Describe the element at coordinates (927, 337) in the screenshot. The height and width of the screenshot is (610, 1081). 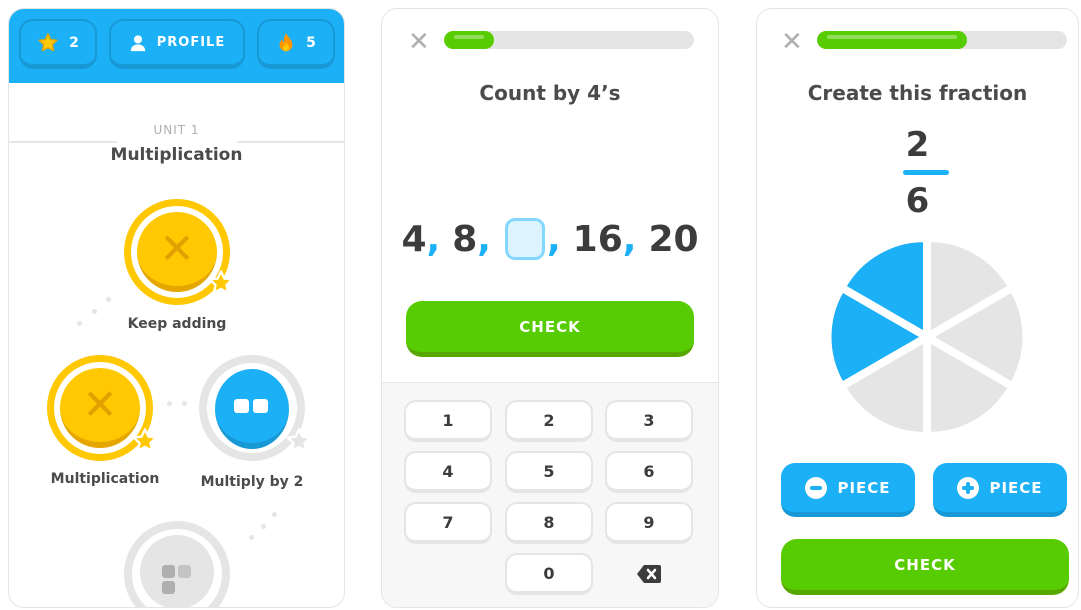
I see `fraction-pie` at that location.